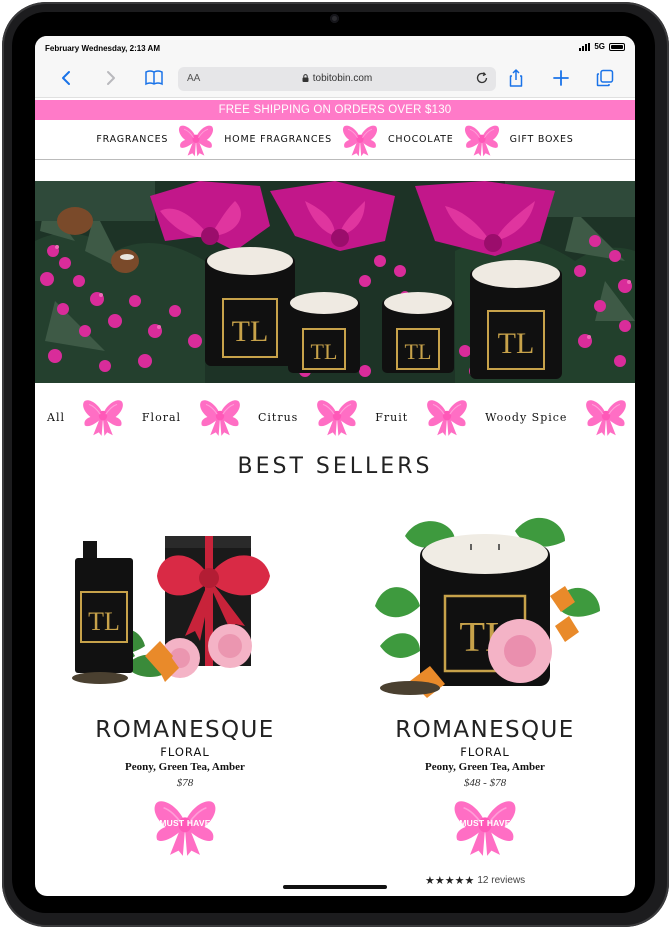  What do you see at coordinates (278, 139) in the screenshot?
I see `nav-item-home-fragrances: HOME FRAGRANCES` at bounding box center [278, 139].